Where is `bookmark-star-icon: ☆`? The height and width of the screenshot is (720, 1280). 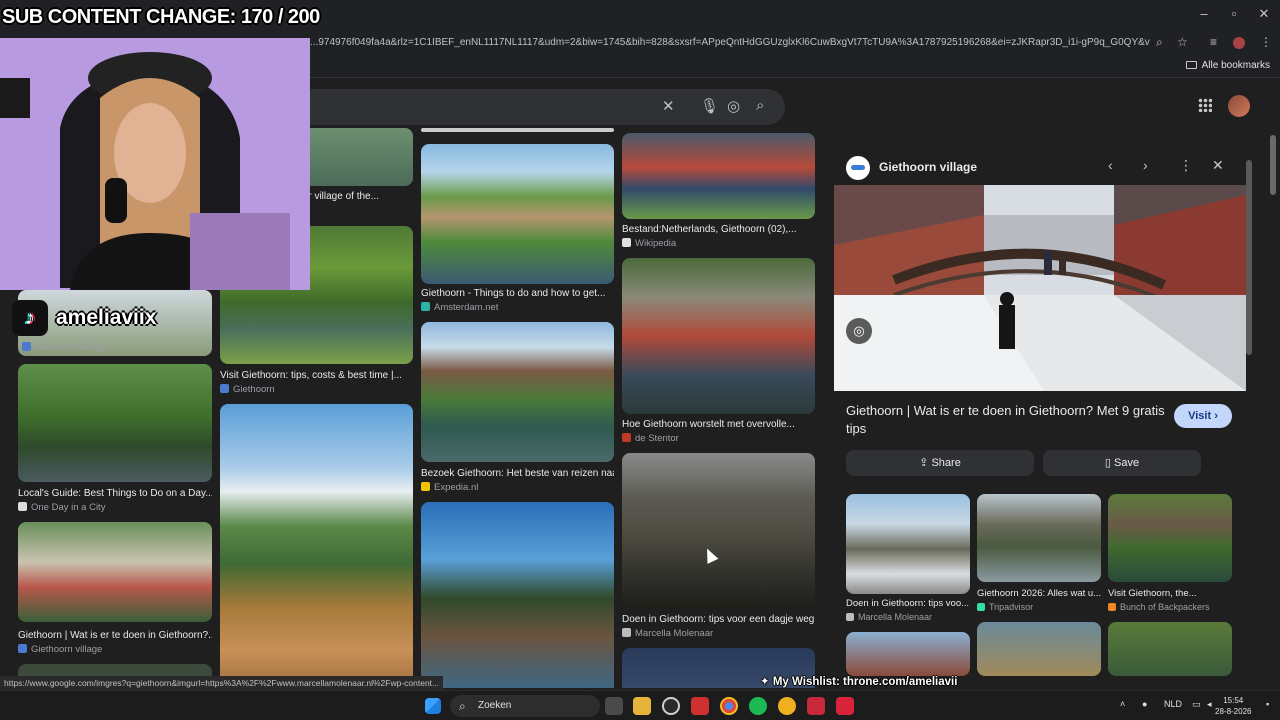 bookmark-star-icon: ☆ is located at coordinates (1182, 42).